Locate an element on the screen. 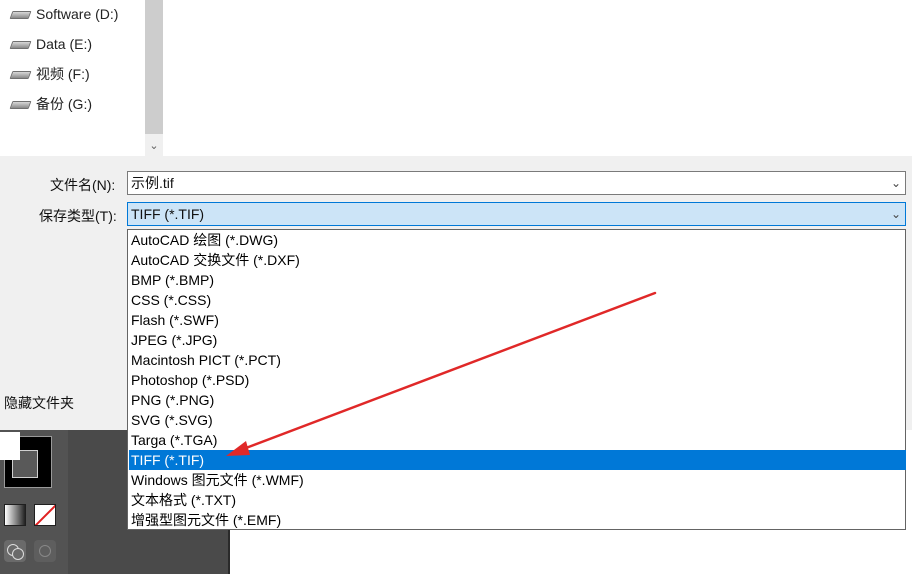 This screenshot has height=574, width=912. drive-item-g: 备份 (G:) is located at coordinates (51, 104).